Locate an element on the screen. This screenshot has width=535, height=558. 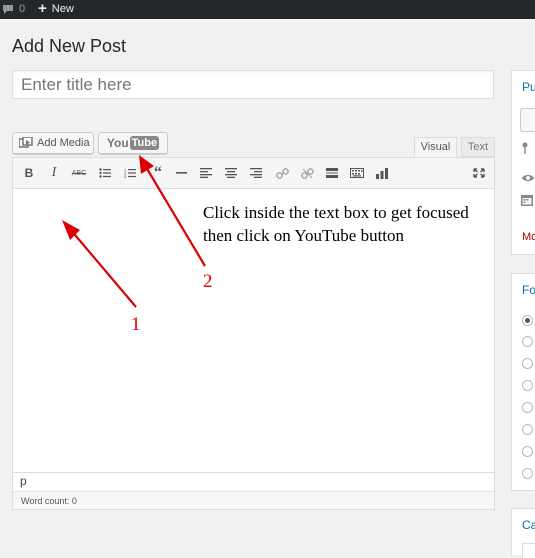
format-metabox: Fo is located at coordinates (523, 382).